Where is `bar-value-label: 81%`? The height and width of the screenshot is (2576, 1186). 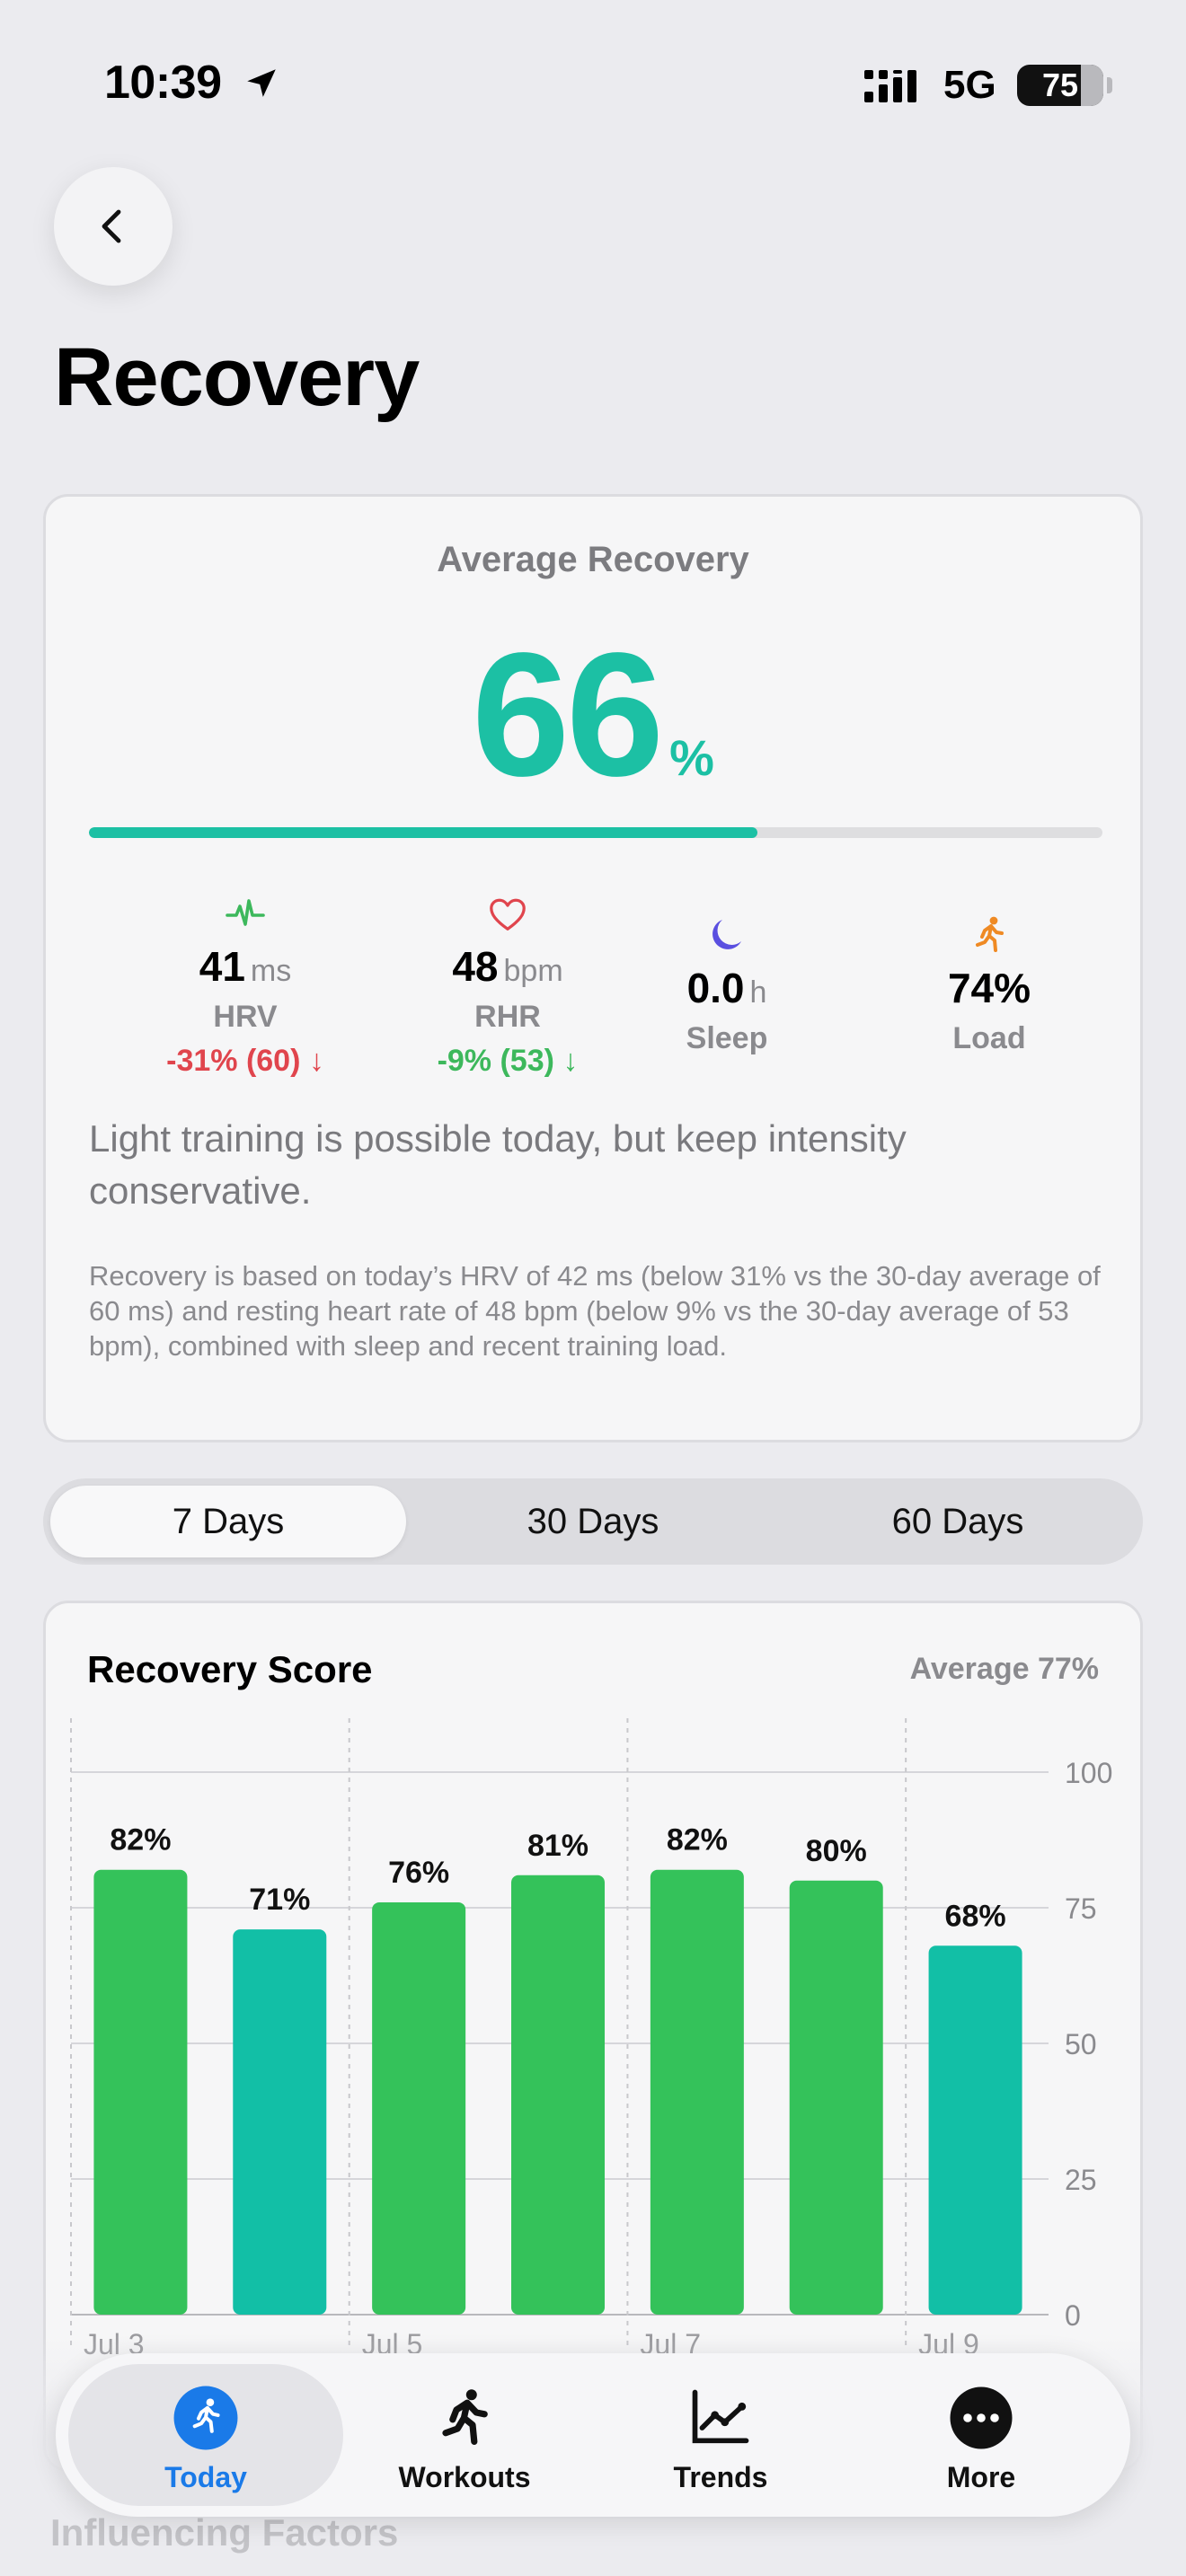
bar-value-label: 81% is located at coordinates (558, 1846).